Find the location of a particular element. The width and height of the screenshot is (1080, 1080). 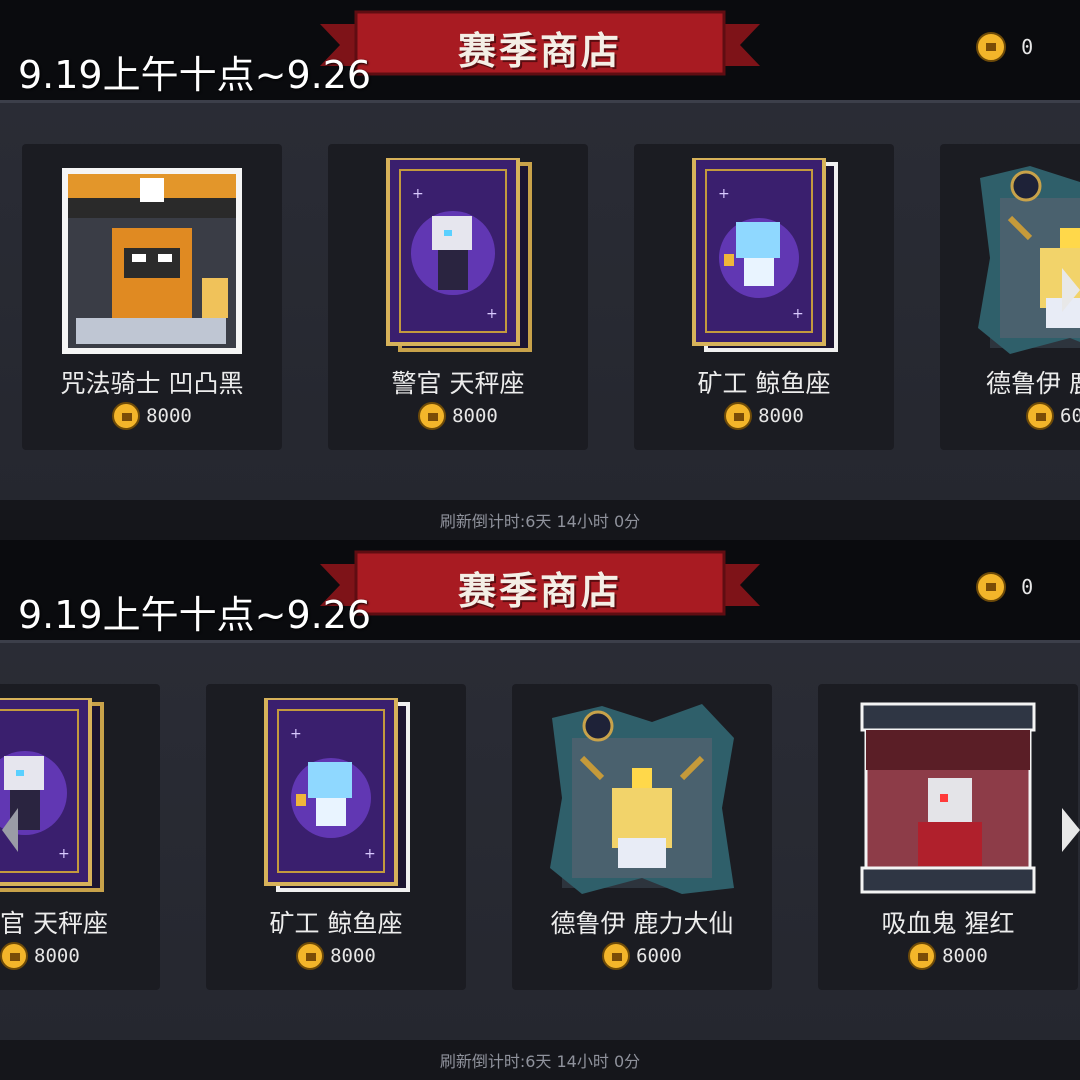

item-name: 咒法骑士 凹凸黑 is located at coordinates (152, 383).